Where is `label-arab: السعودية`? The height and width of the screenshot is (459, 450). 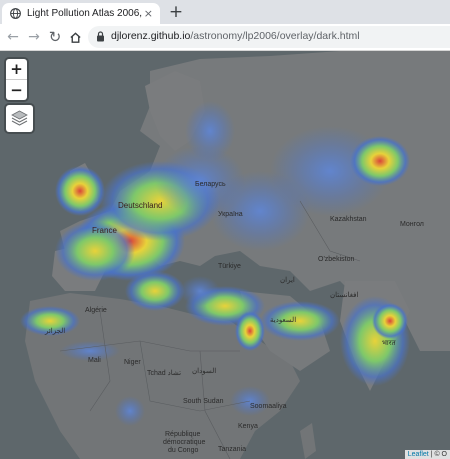 label-arab: السعودية is located at coordinates (283, 320).